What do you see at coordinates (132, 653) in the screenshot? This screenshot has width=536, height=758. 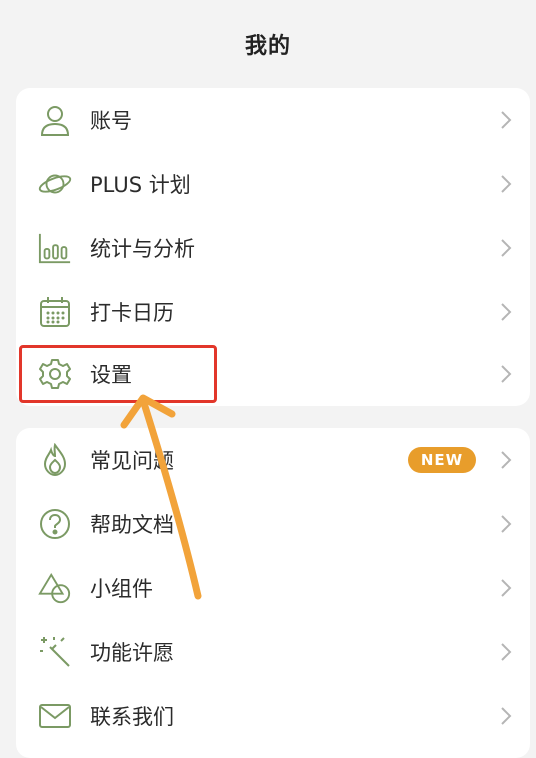 I see `menu-item-label: 功能许愿` at bounding box center [132, 653].